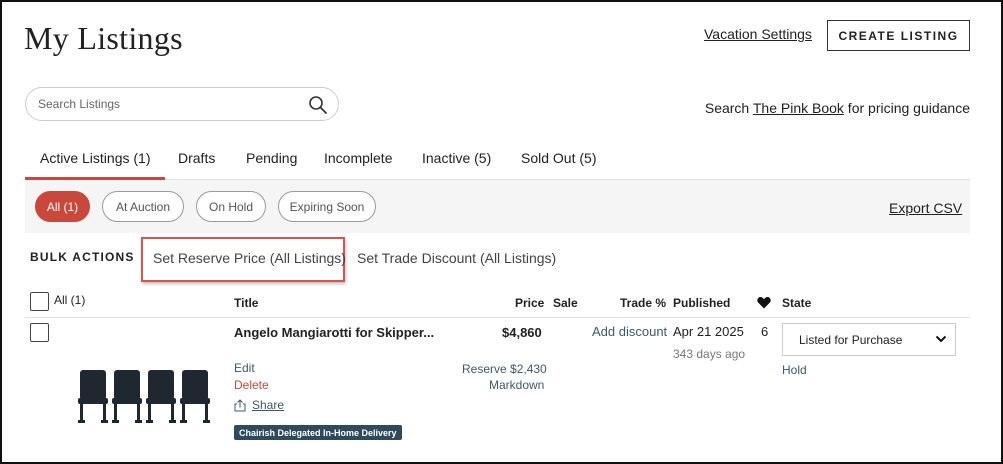  What do you see at coordinates (456, 158) in the screenshot?
I see `tab-inactive: Inactive (5)` at bounding box center [456, 158].